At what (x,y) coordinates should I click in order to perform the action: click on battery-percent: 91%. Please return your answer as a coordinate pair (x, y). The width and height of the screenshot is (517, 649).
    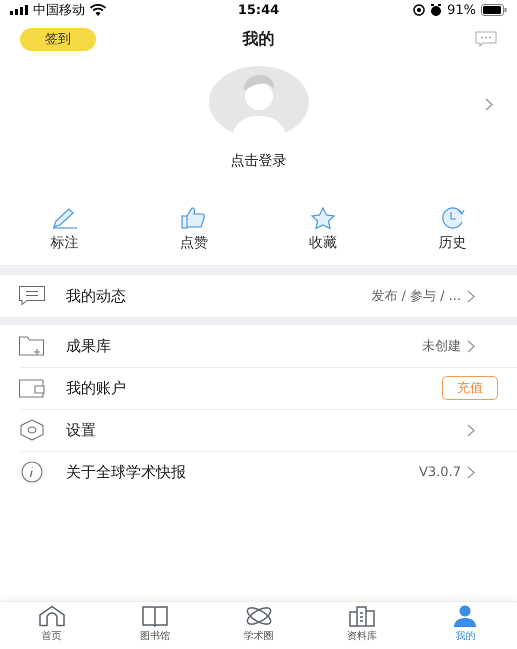
    Looking at the image, I should click on (461, 10).